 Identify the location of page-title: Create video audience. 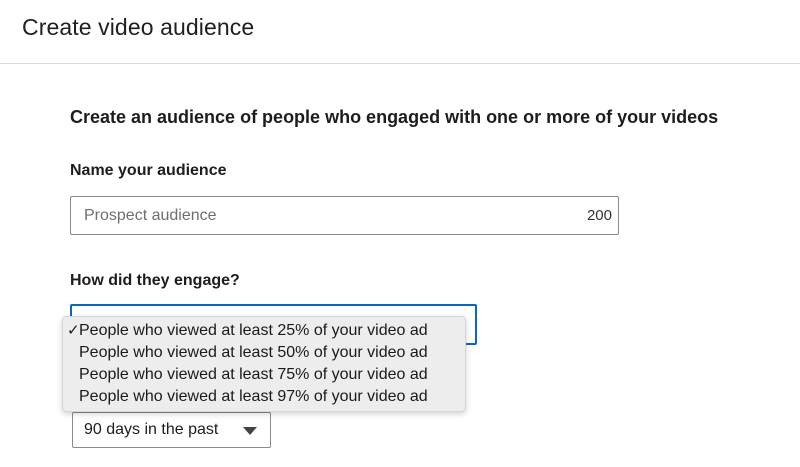
(138, 27).